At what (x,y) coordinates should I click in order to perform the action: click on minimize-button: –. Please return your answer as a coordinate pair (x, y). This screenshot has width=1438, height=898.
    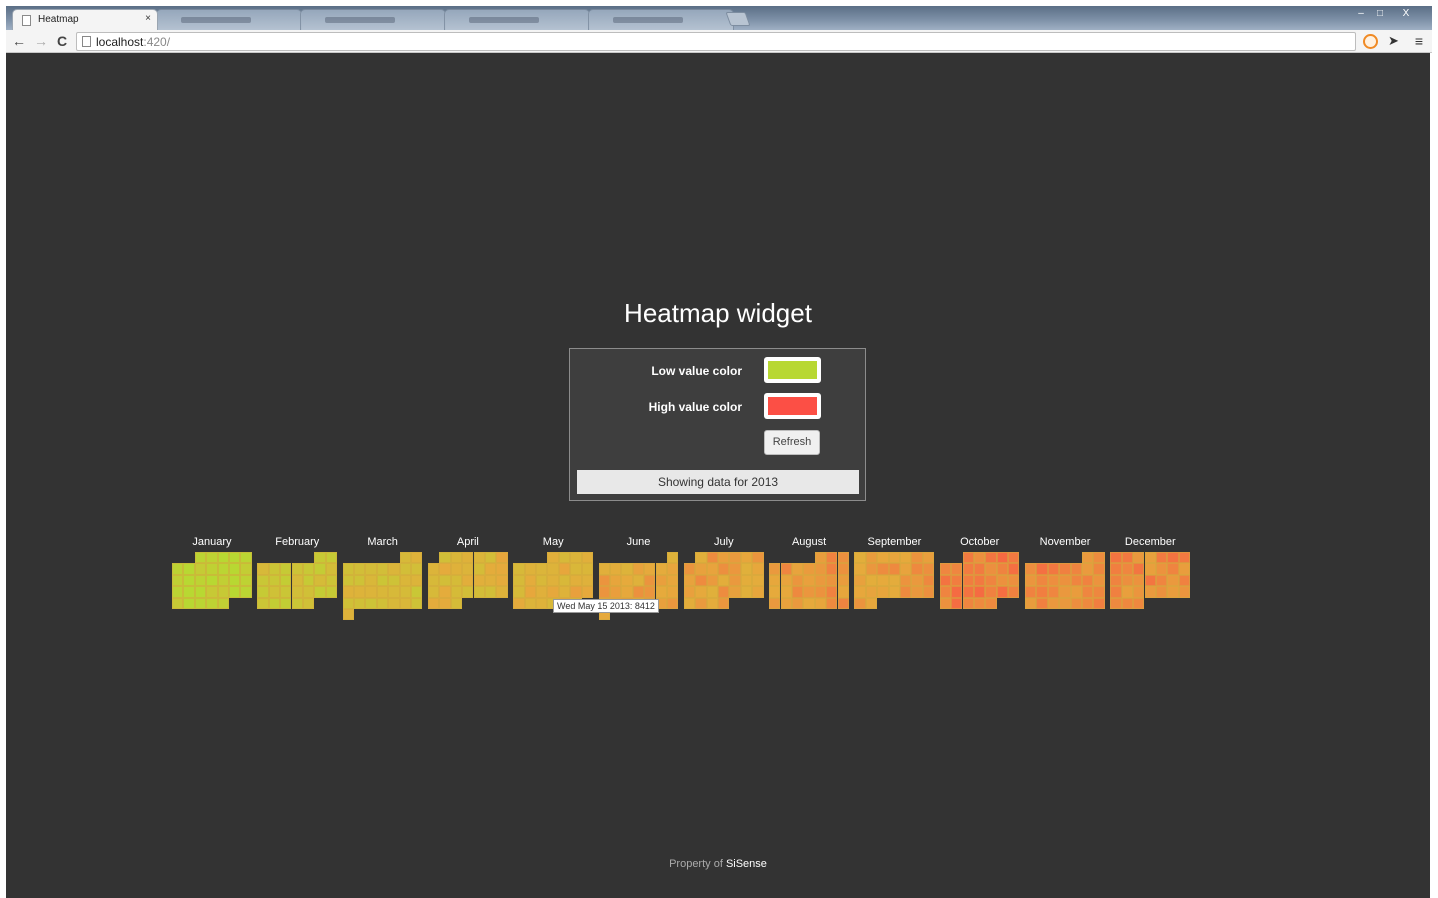
    Looking at the image, I should click on (1361, 14).